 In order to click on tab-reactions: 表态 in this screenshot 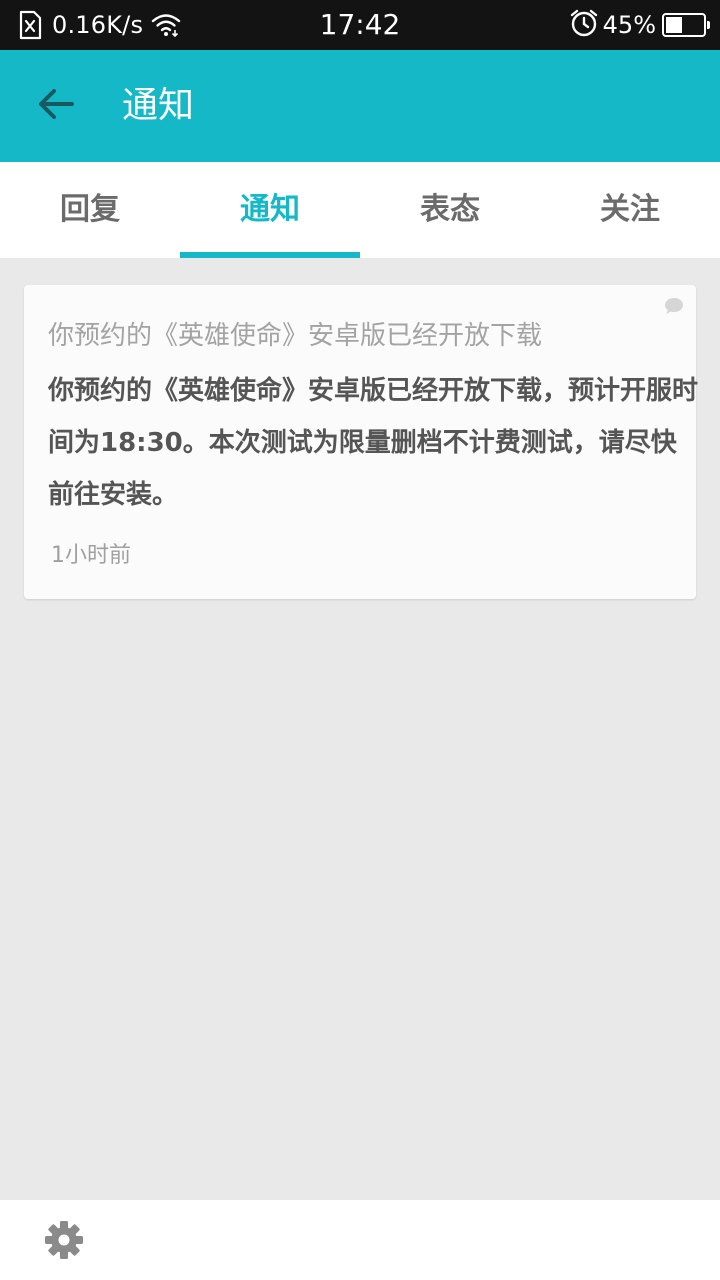, I will do `click(450, 210)`.